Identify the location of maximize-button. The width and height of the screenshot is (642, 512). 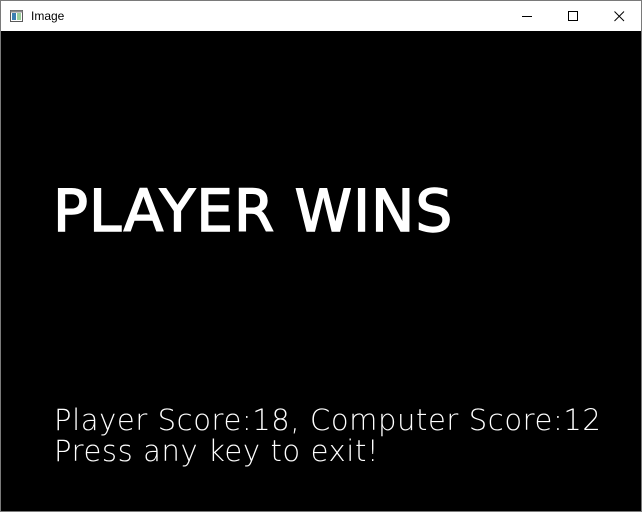
(574, 16).